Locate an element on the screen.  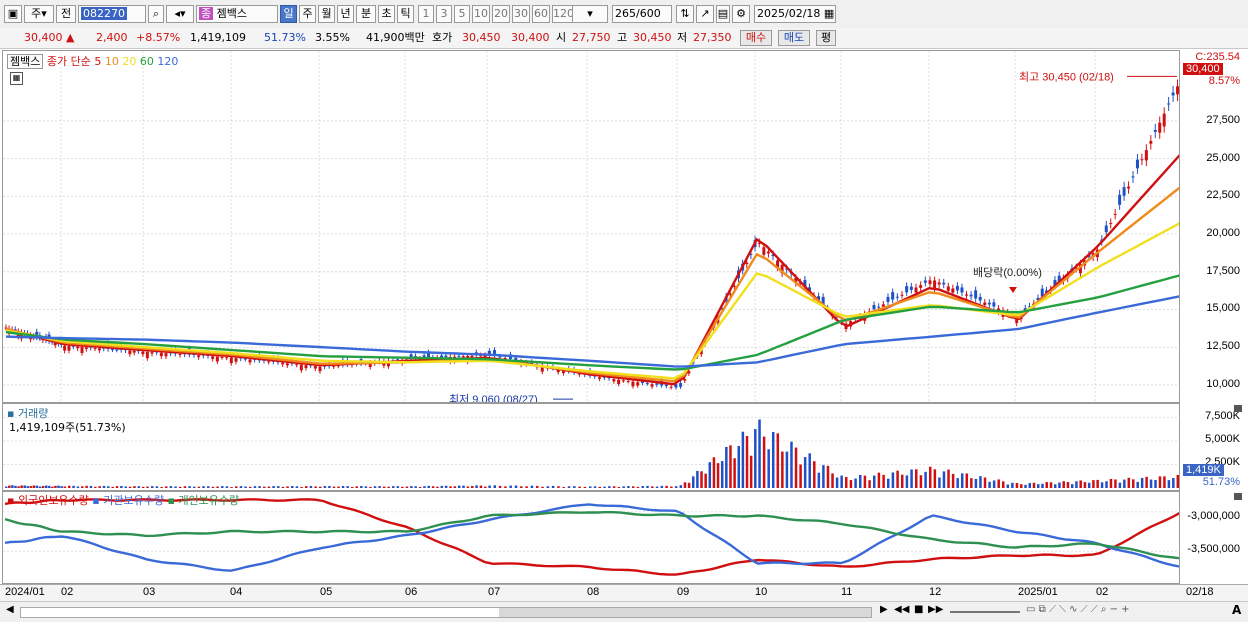
timeframe-year: 년 is located at coordinates (345, 14).